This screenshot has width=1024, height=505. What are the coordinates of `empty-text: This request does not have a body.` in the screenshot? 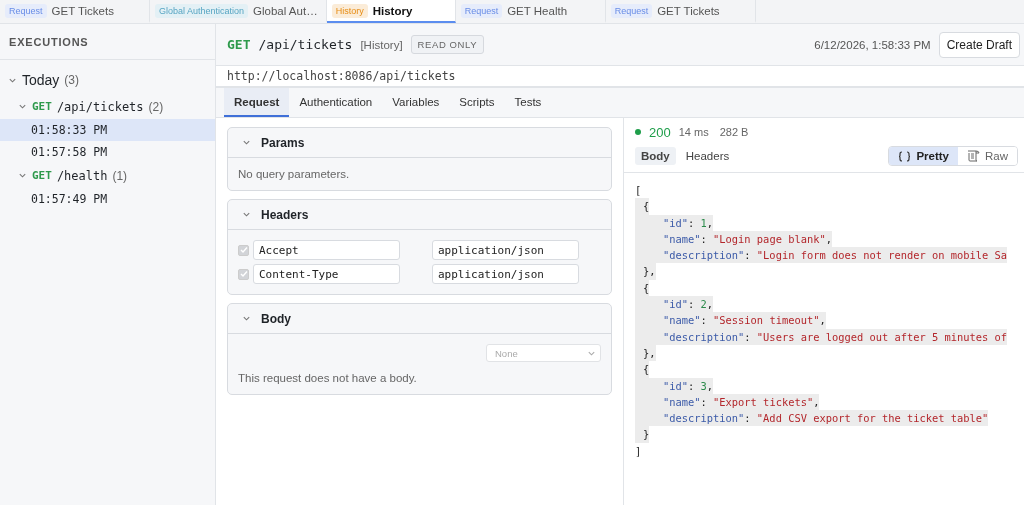 It's located at (328, 378).